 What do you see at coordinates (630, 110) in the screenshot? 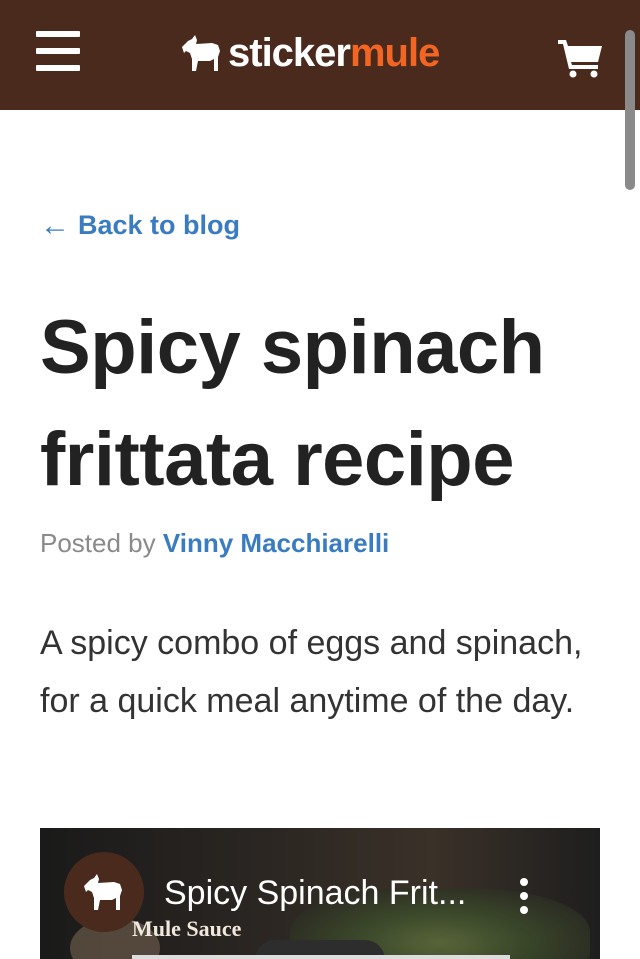
I see `scrollbar` at bounding box center [630, 110].